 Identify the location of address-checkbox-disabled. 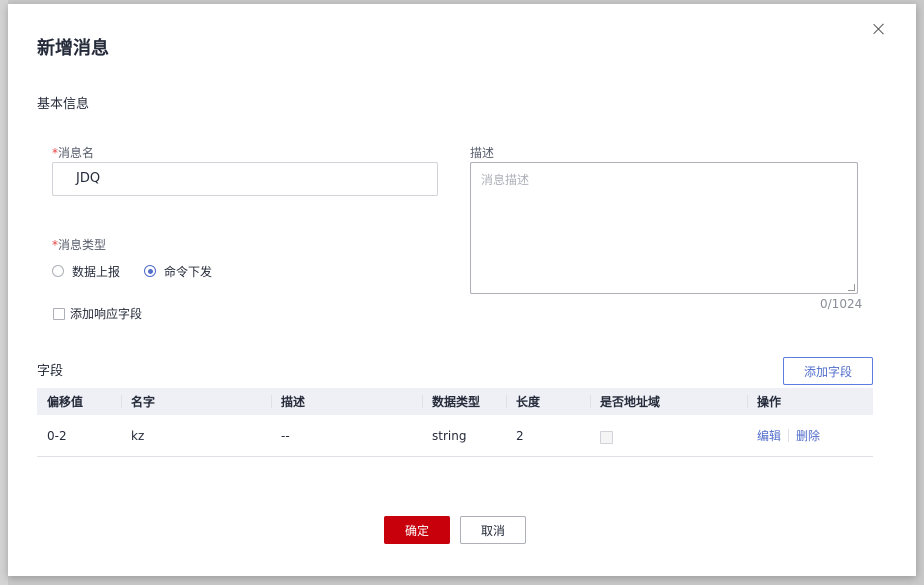
(606, 437).